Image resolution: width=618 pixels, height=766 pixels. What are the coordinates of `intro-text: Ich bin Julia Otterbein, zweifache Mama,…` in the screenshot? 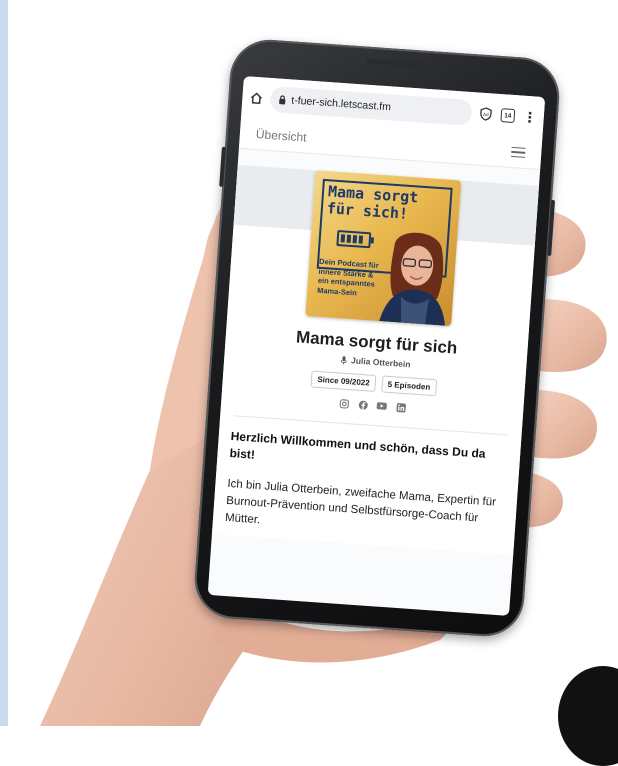 It's located at (360, 502).